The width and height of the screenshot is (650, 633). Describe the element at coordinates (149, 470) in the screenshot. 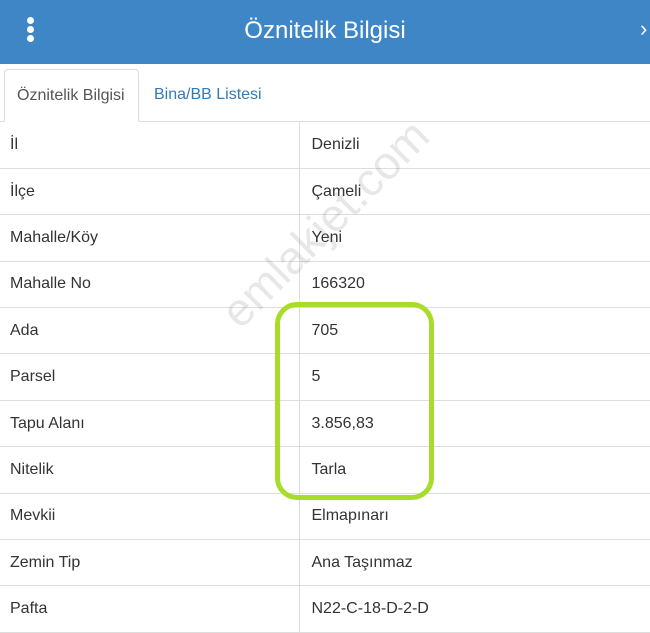

I see `attribute-label: Nitelik` at that location.